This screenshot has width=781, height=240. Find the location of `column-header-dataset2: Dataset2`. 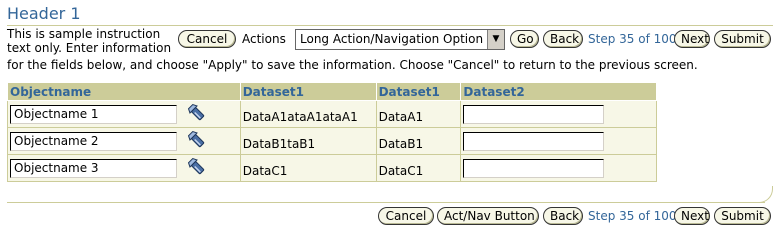

column-header-dataset2: Dataset2 is located at coordinates (558, 91).